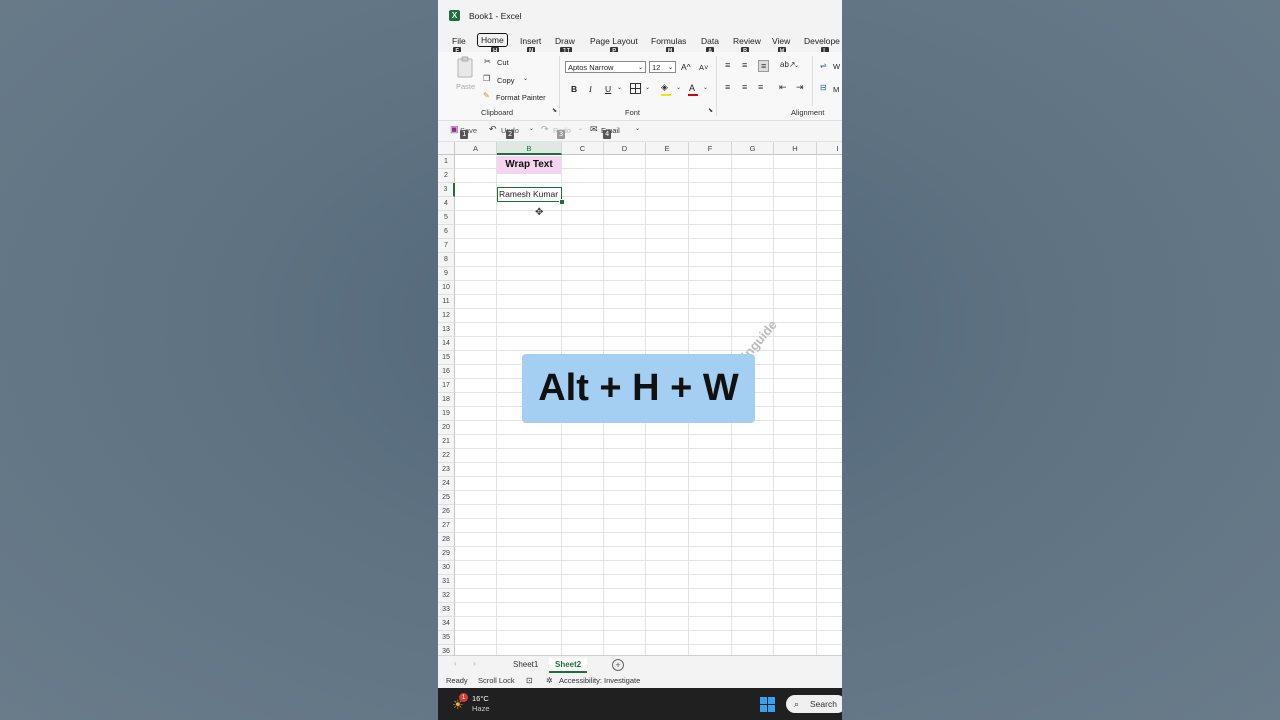  Describe the element at coordinates (800, 87) in the screenshot. I see `increase-indent-icon: ⇥` at that location.